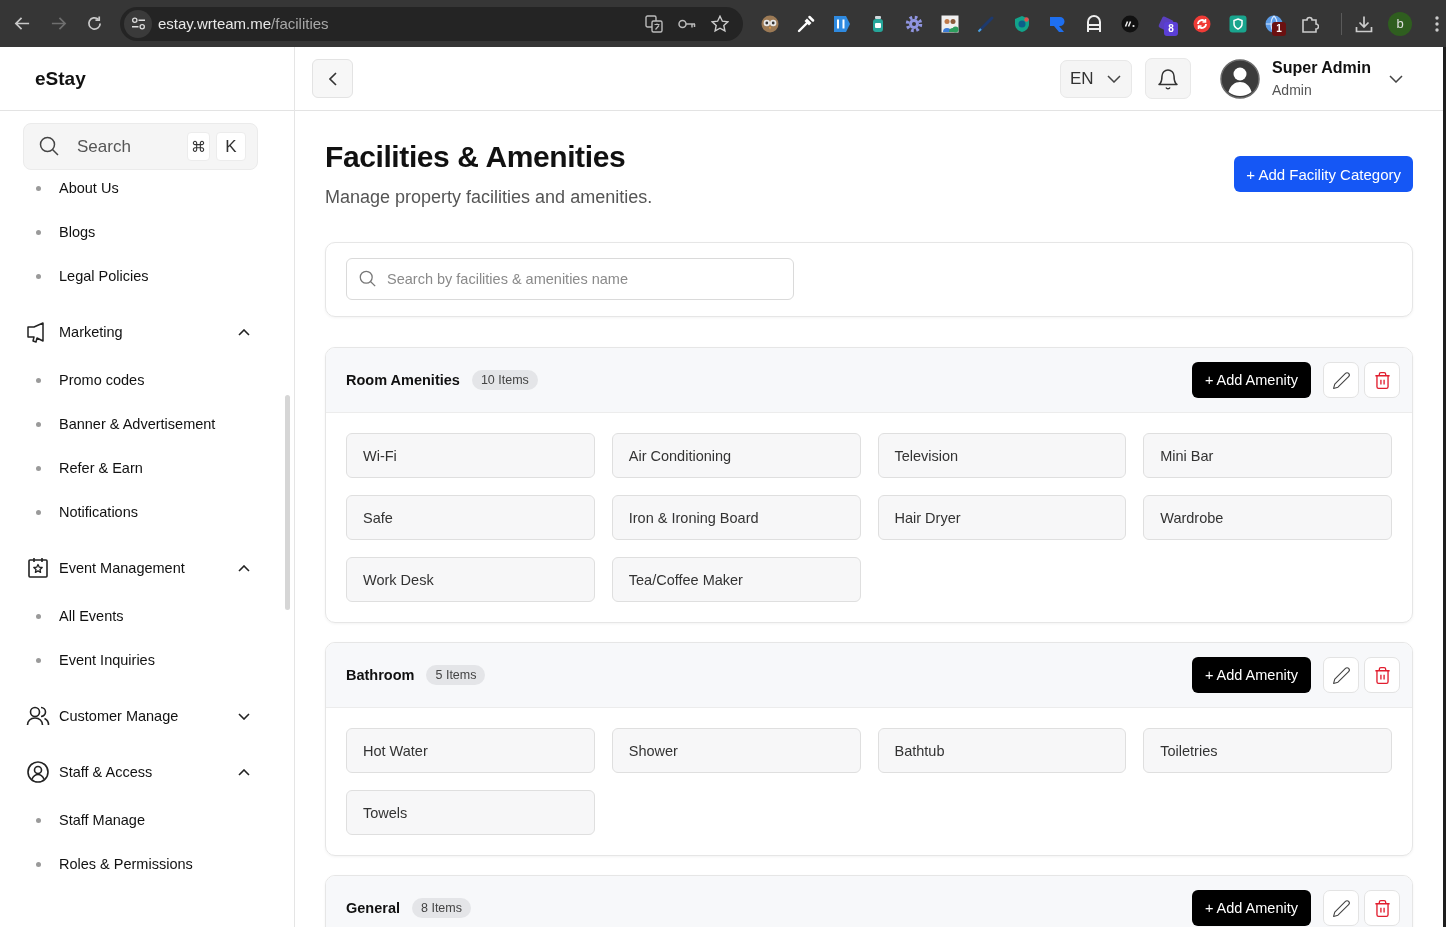 Image resolution: width=1446 pixels, height=927 pixels. What do you see at coordinates (470, 579) in the screenshot?
I see `amenity-tile: Work Desk` at bounding box center [470, 579].